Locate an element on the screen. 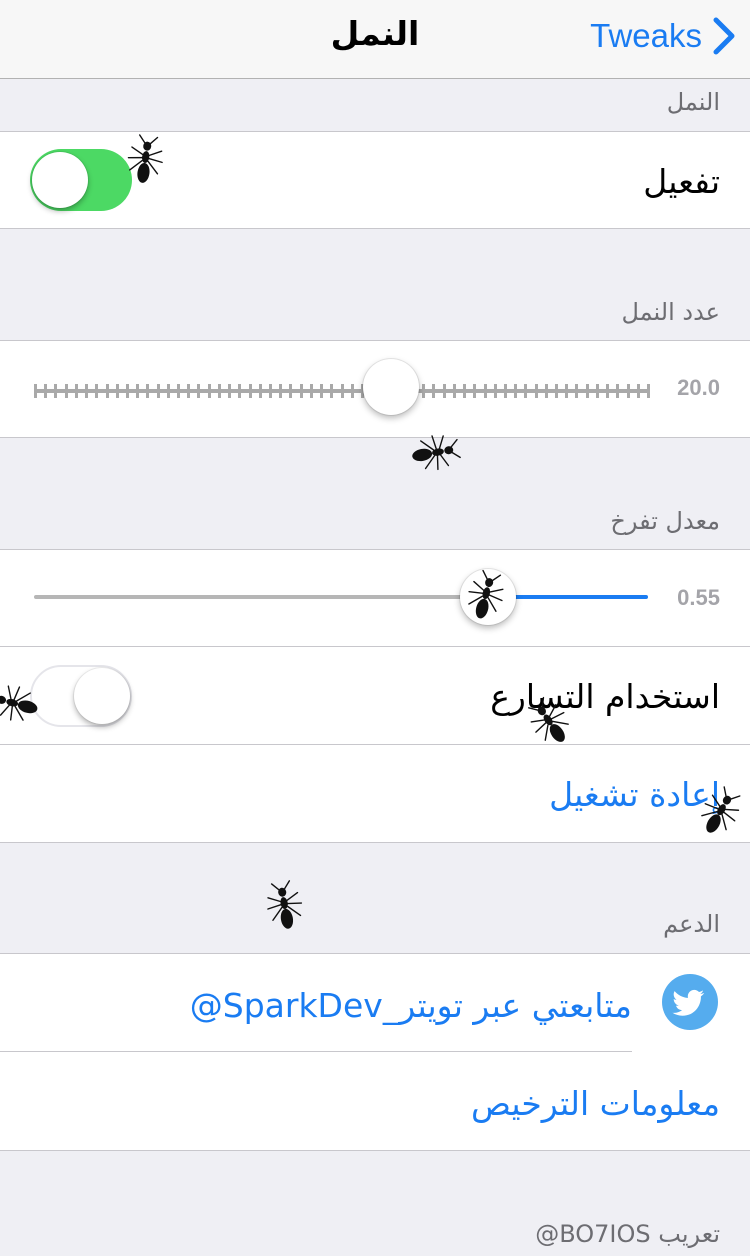  enable-switch-knob is located at coordinates (60, 180).